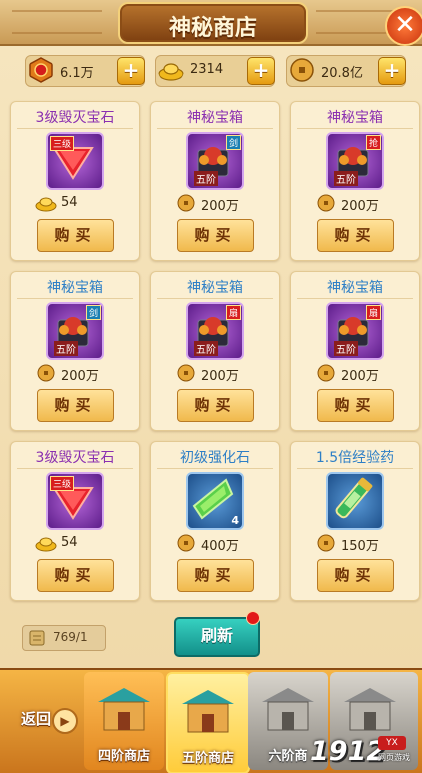 The height and width of the screenshot is (773, 422). I want to click on add-copper-coin-button: +, so click(392, 71).